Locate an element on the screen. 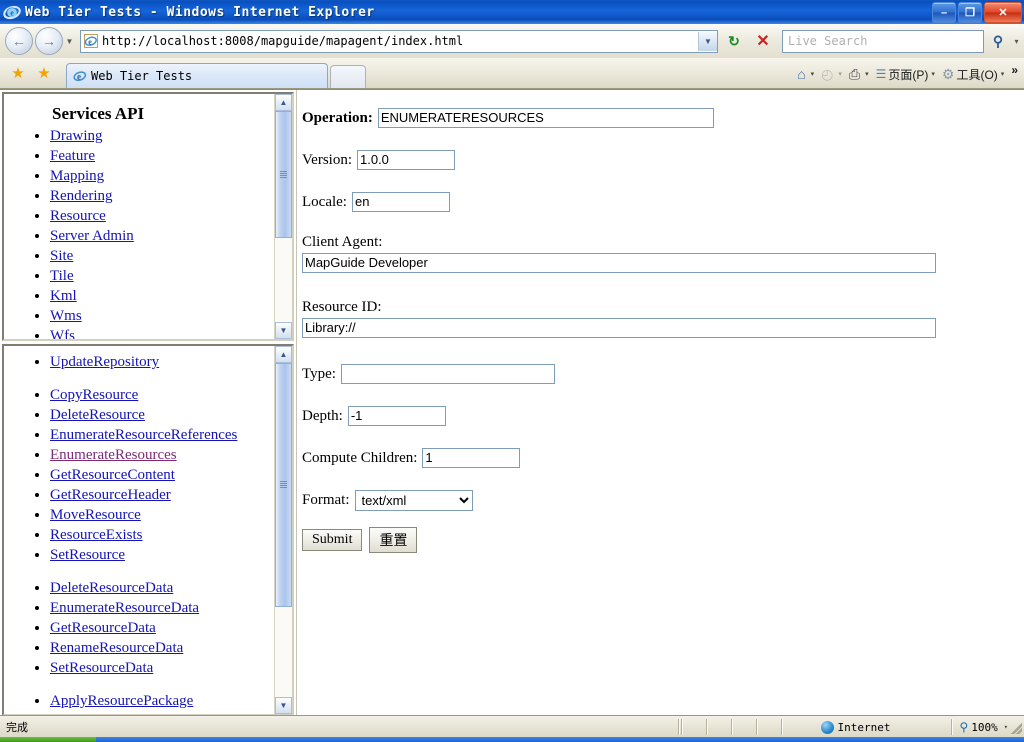 This screenshot has height=742, width=1024. operation-link-setresource: SetResource is located at coordinates (87, 555).